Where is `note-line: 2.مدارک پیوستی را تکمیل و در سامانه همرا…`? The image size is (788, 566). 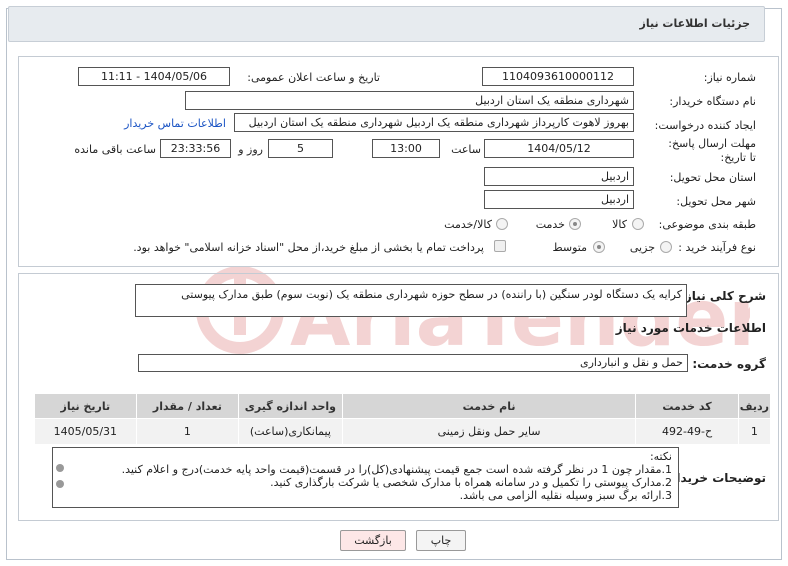 note-line: 2.مدارک پیوستی را تکمیل و در سامانه همرا… is located at coordinates (471, 482).